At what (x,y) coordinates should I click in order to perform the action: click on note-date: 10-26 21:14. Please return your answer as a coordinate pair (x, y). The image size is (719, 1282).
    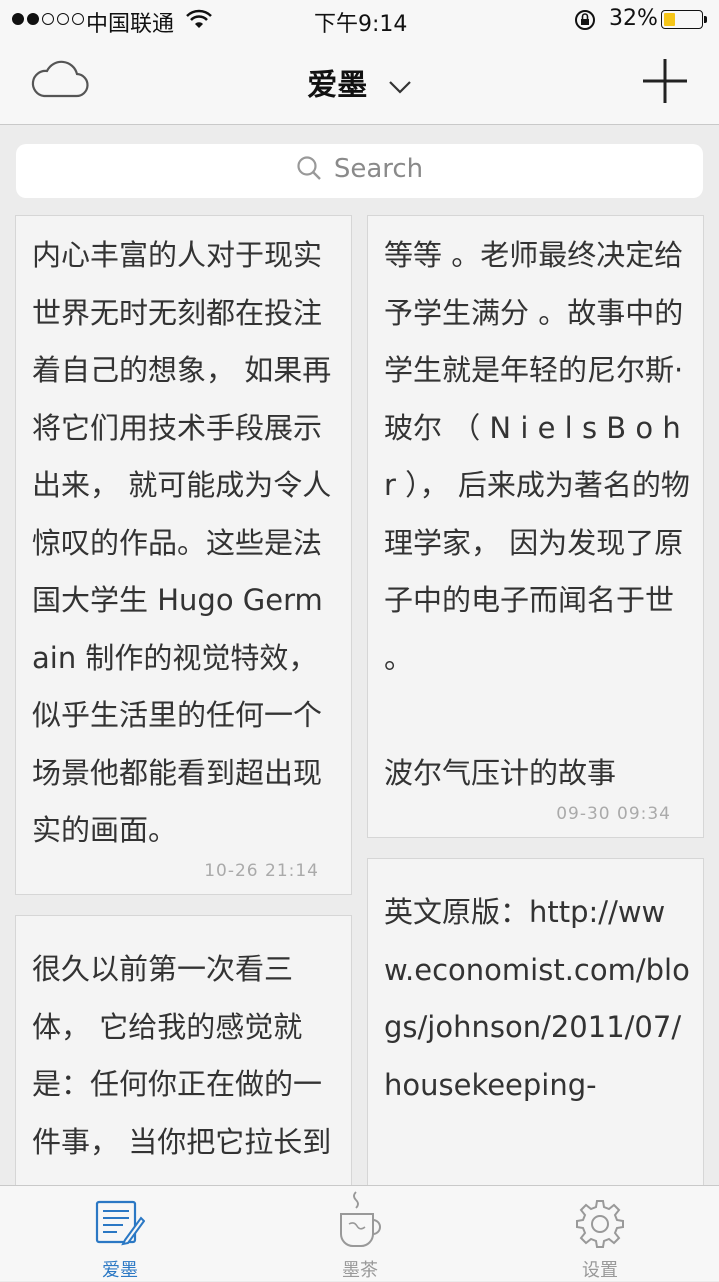
    Looking at the image, I should click on (261, 871).